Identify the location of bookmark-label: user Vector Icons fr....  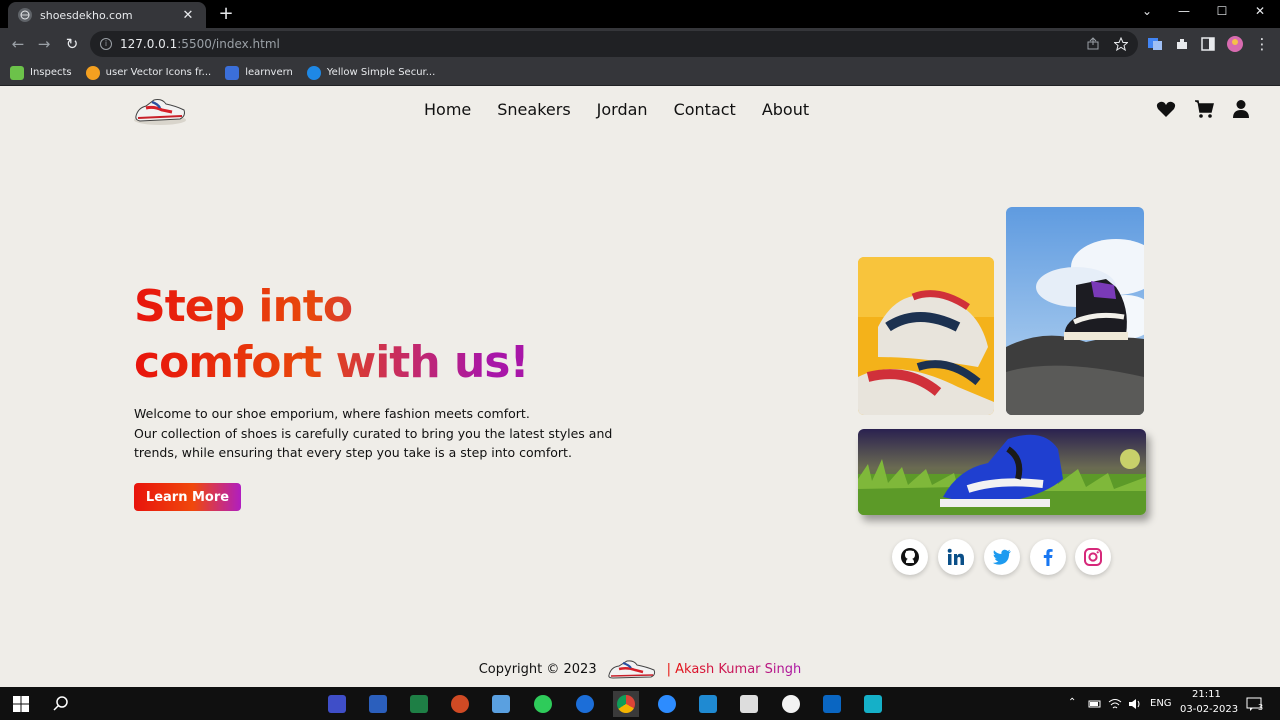
(158, 72).